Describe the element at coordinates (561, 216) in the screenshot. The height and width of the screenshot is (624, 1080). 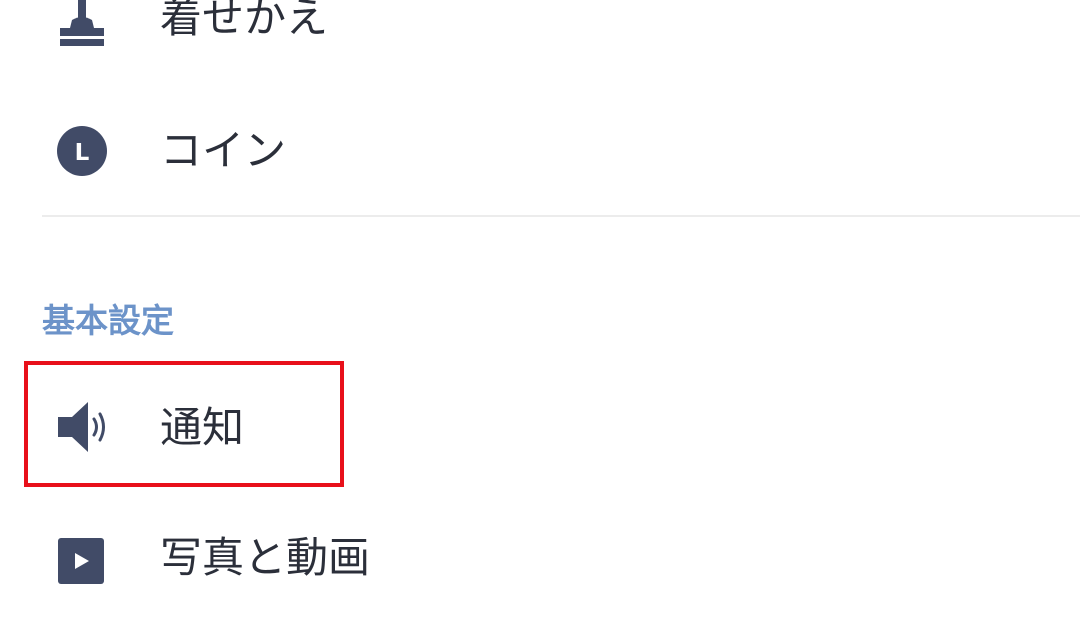
I see `divider` at that location.